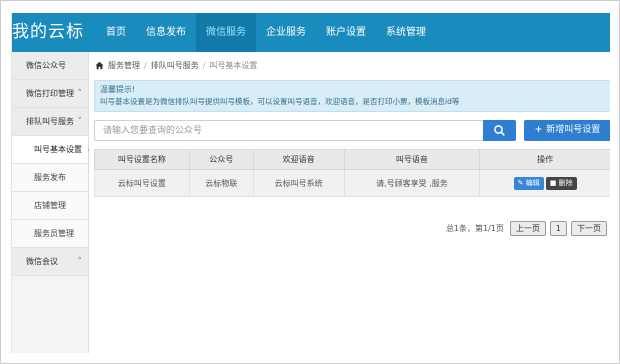 The width and height of the screenshot is (620, 364). I want to click on sidebar-item-label: 店铺管理, so click(50, 205).